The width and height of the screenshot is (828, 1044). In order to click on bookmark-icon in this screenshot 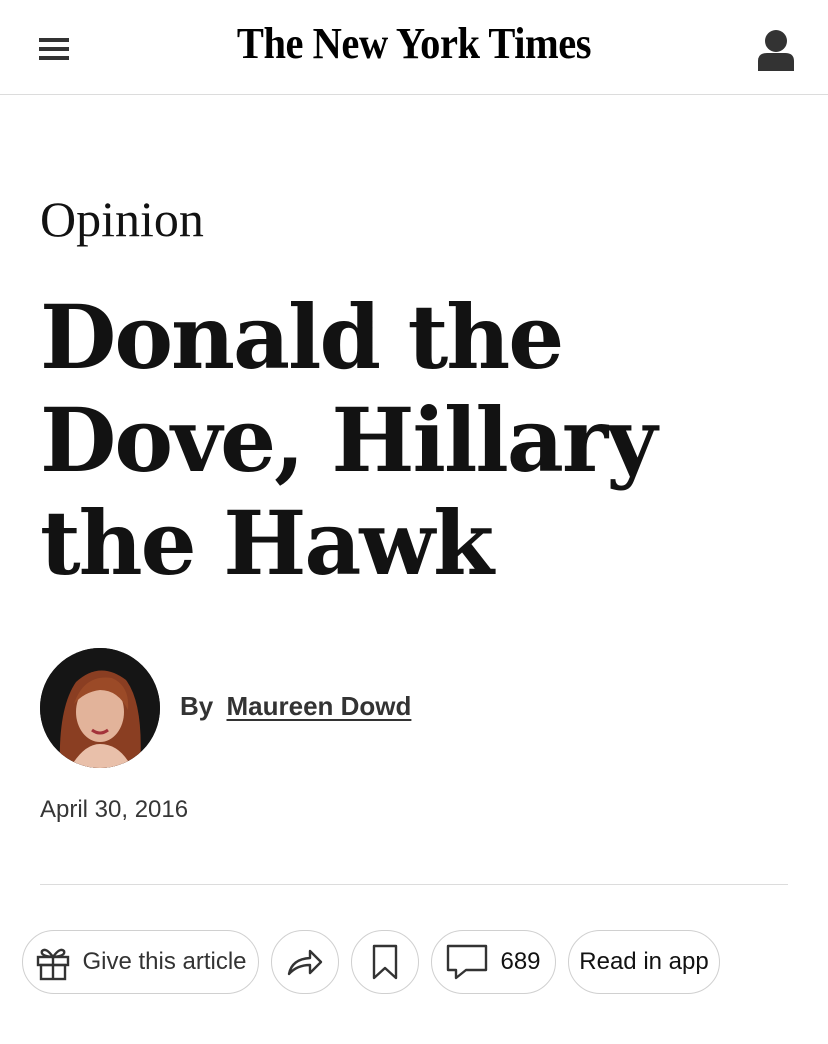, I will do `click(385, 962)`.